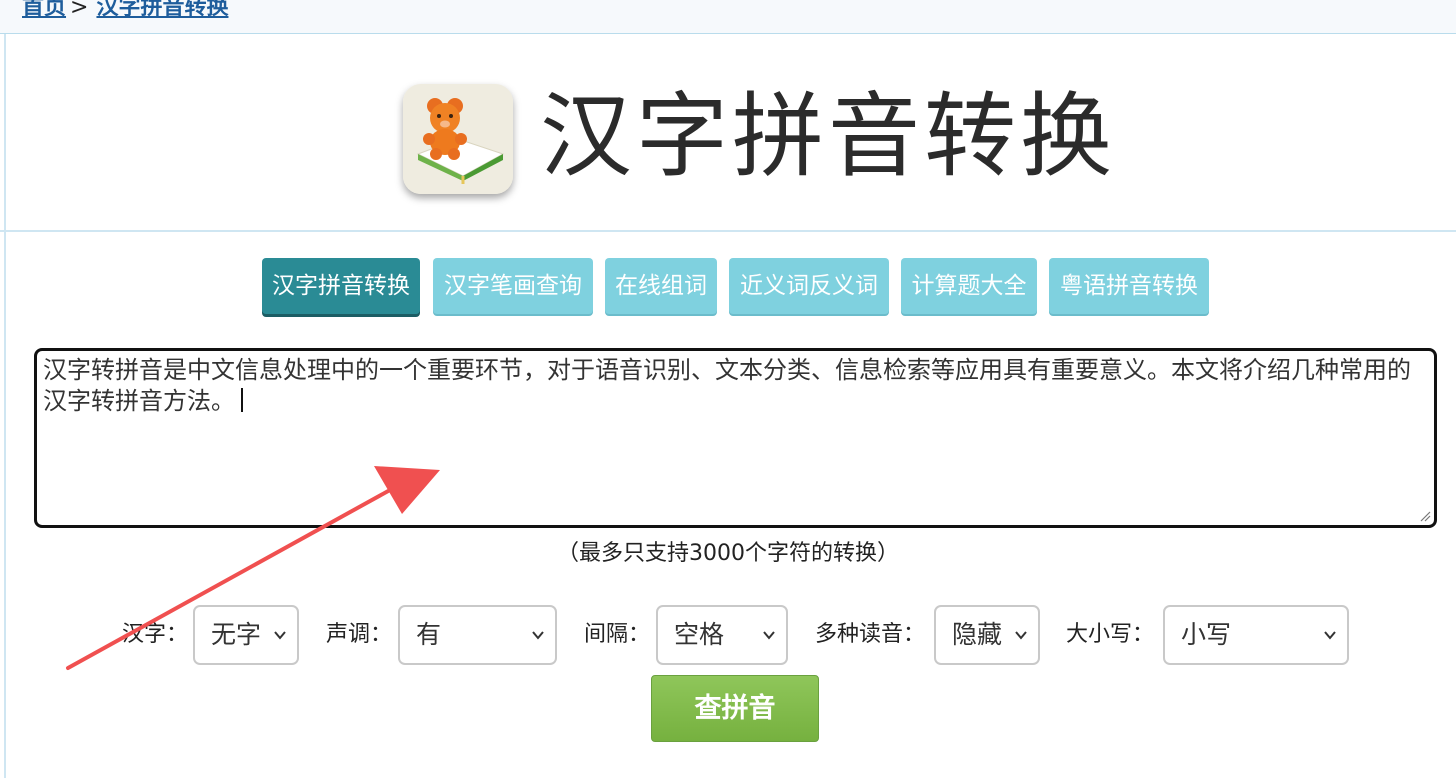  Describe the element at coordinates (728, 553) in the screenshot. I see `char-limit-hint: （最多只支持3000个字符的转换）` at that location.